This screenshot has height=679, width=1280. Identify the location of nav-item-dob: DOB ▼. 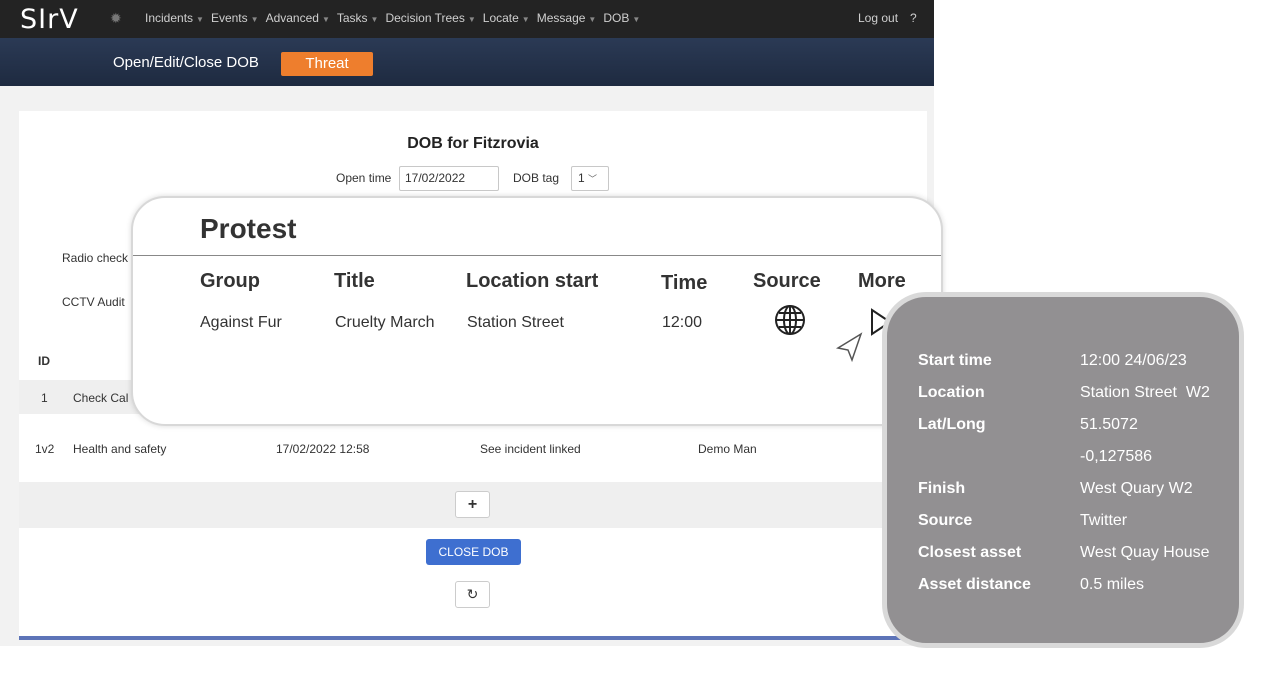
(621, 18).